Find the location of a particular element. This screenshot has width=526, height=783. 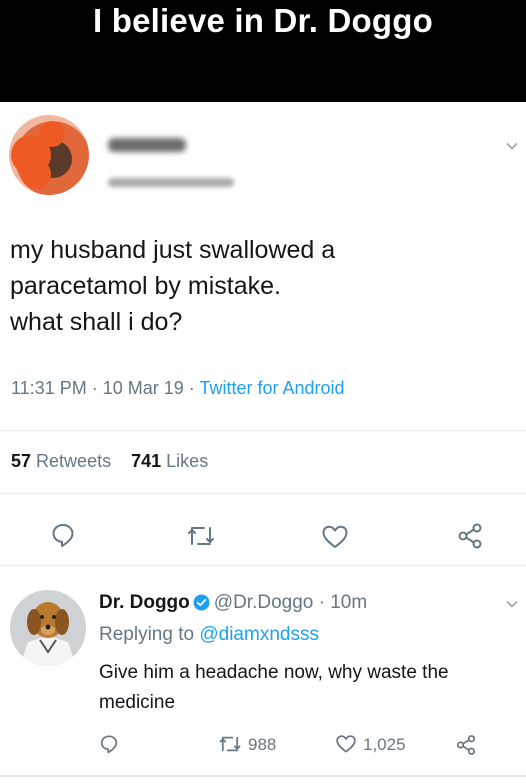

dog-doctor-image is located at coordinates (48, 628).